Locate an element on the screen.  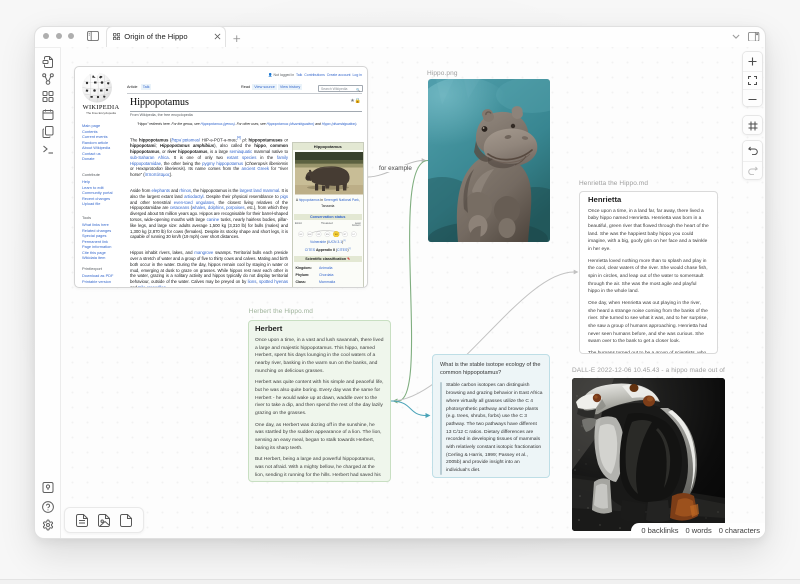
svg-text: EW is located at coordinates (309, 235).